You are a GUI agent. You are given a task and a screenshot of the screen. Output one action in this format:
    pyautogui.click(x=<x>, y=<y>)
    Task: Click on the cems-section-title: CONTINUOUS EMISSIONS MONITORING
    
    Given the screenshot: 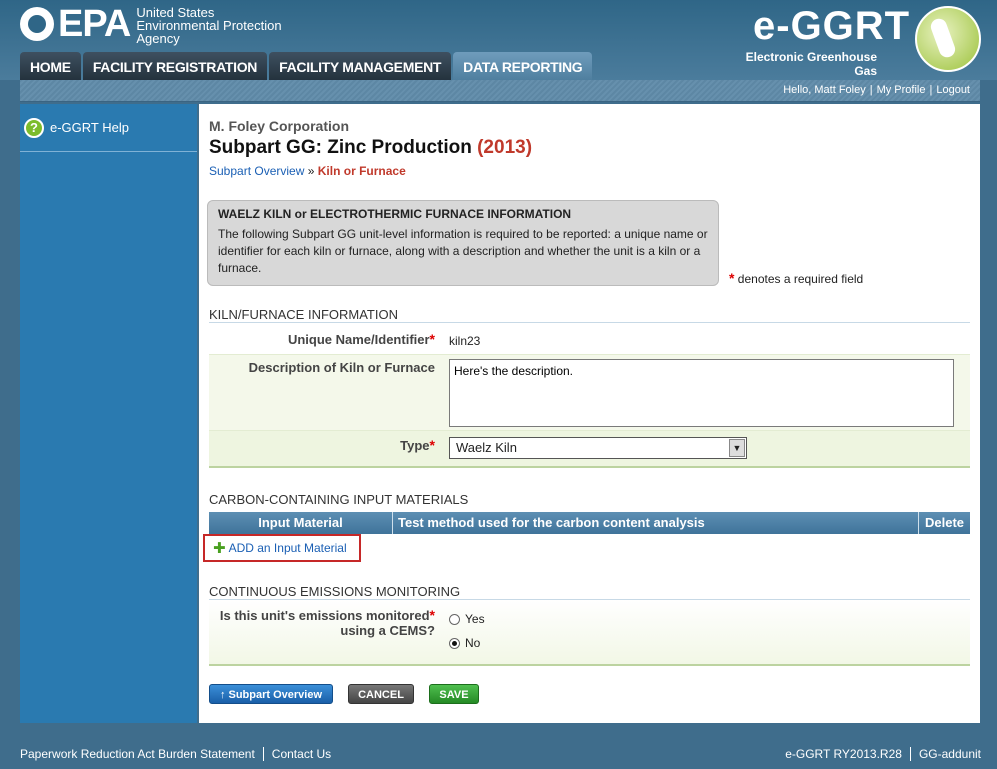 What is the action you would take?
    pyautogui.click(x=337, y=591)
    